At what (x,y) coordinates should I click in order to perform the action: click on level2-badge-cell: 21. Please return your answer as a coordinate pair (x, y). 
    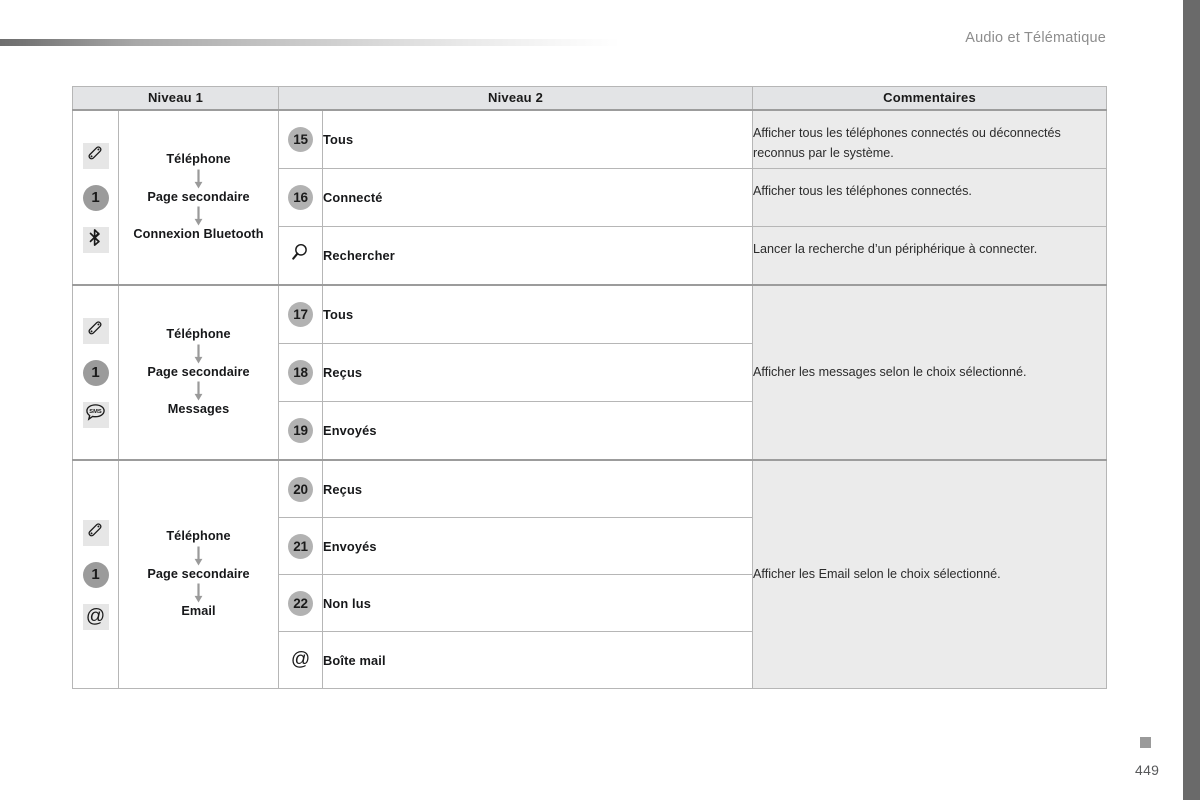
    Looking at the image, I should click on (301, 546).